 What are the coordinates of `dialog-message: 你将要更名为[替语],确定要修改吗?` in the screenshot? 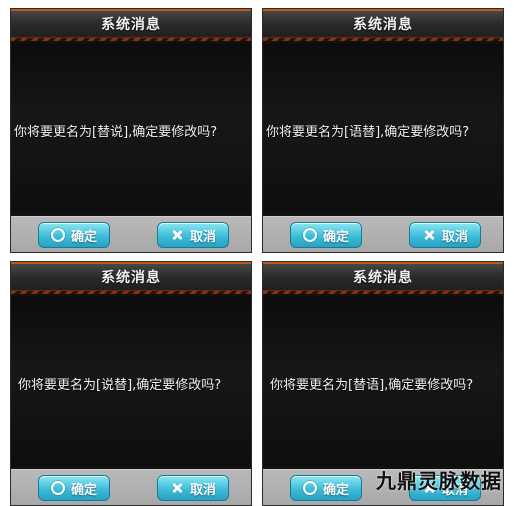 It's located at (372, 385).